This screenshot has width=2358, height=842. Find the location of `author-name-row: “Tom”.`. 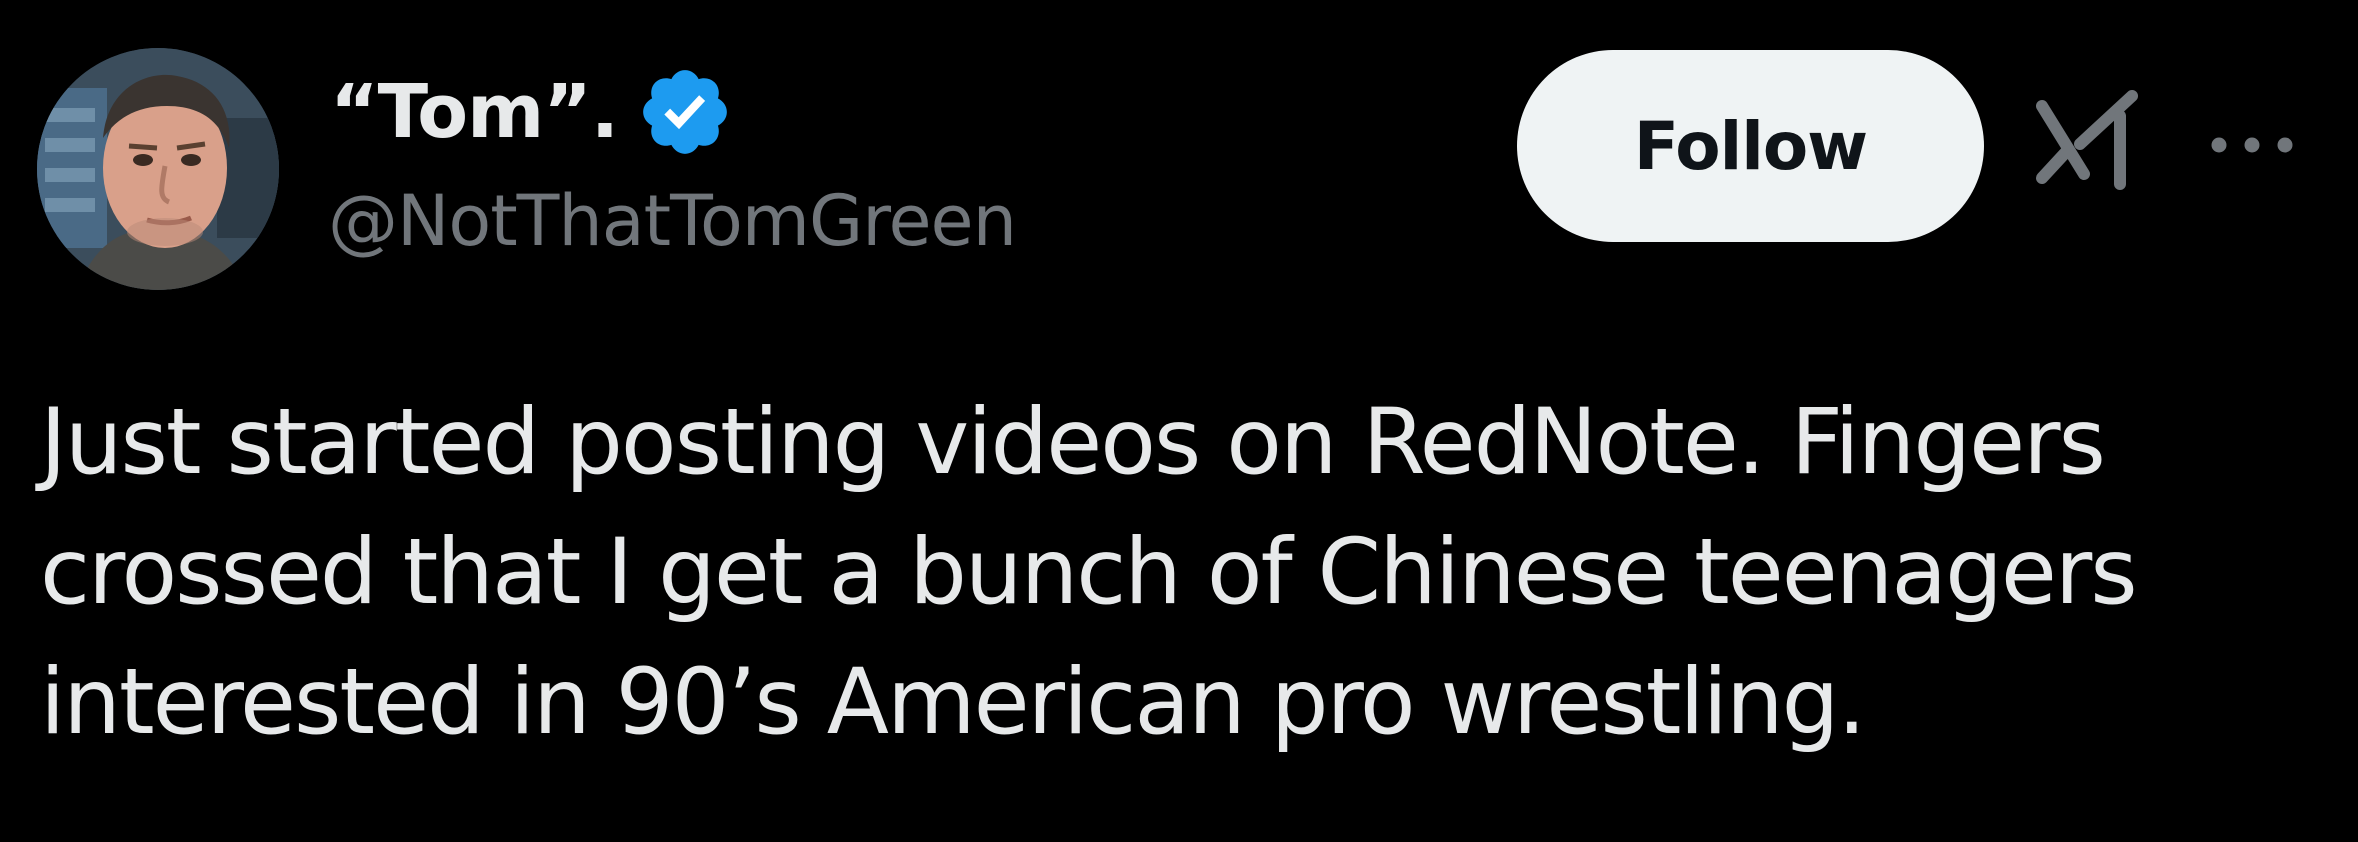

author-name-row: “Tom”. is located at coordinates (532, 112).